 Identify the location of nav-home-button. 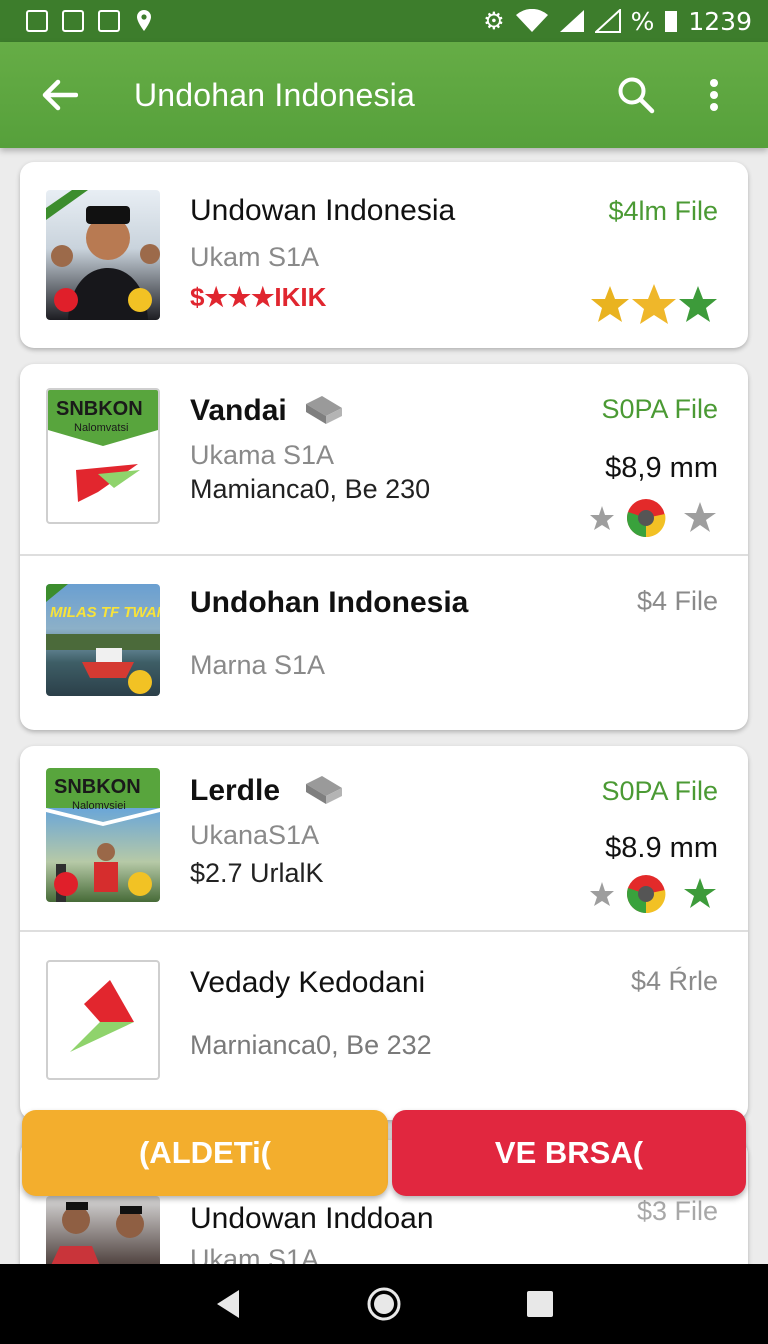
(384, 1304).